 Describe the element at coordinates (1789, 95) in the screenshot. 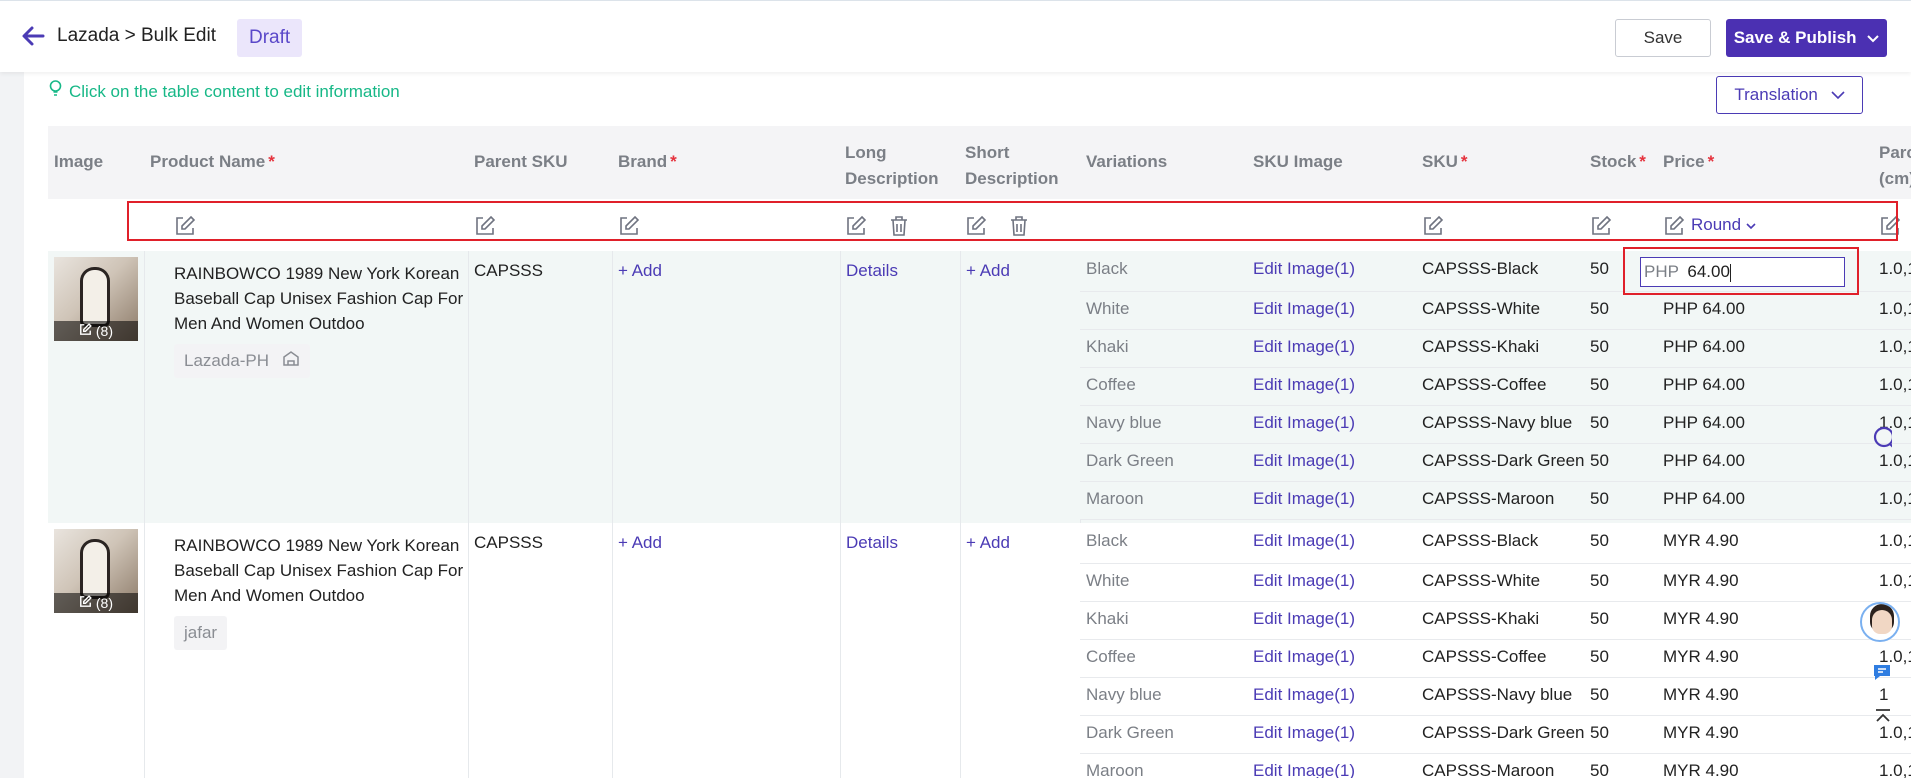

I see `translation-button: Translation` at that location.